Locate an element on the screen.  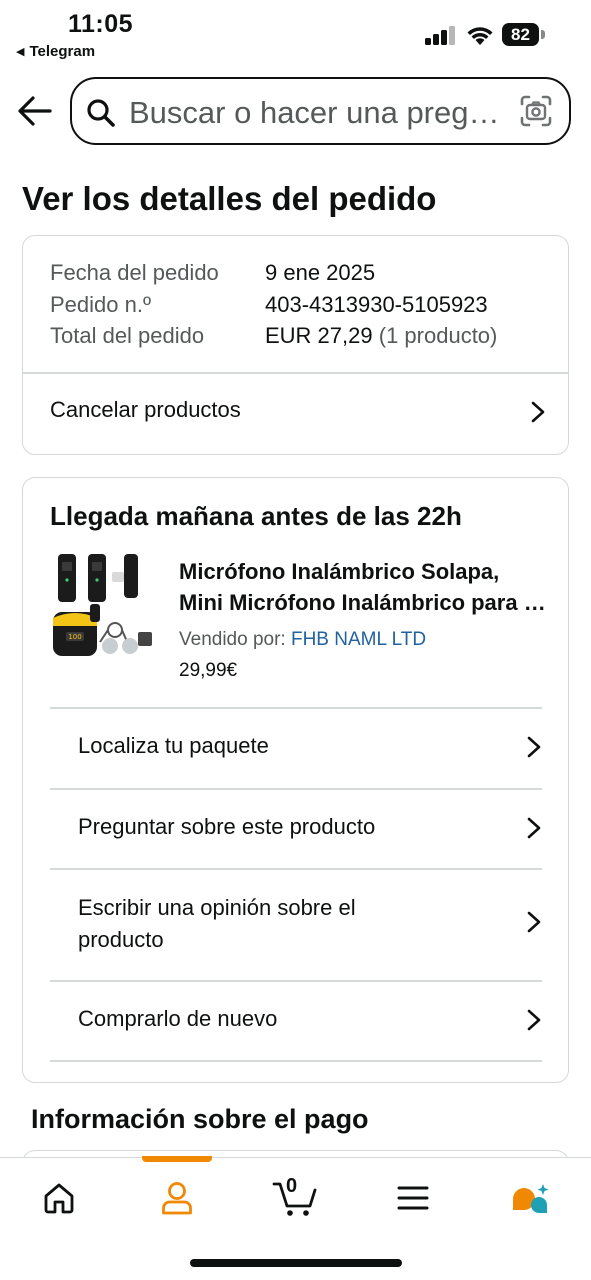
order-total-value: EUR 27,29 (1 producto) is located at coordinates (381, 336).